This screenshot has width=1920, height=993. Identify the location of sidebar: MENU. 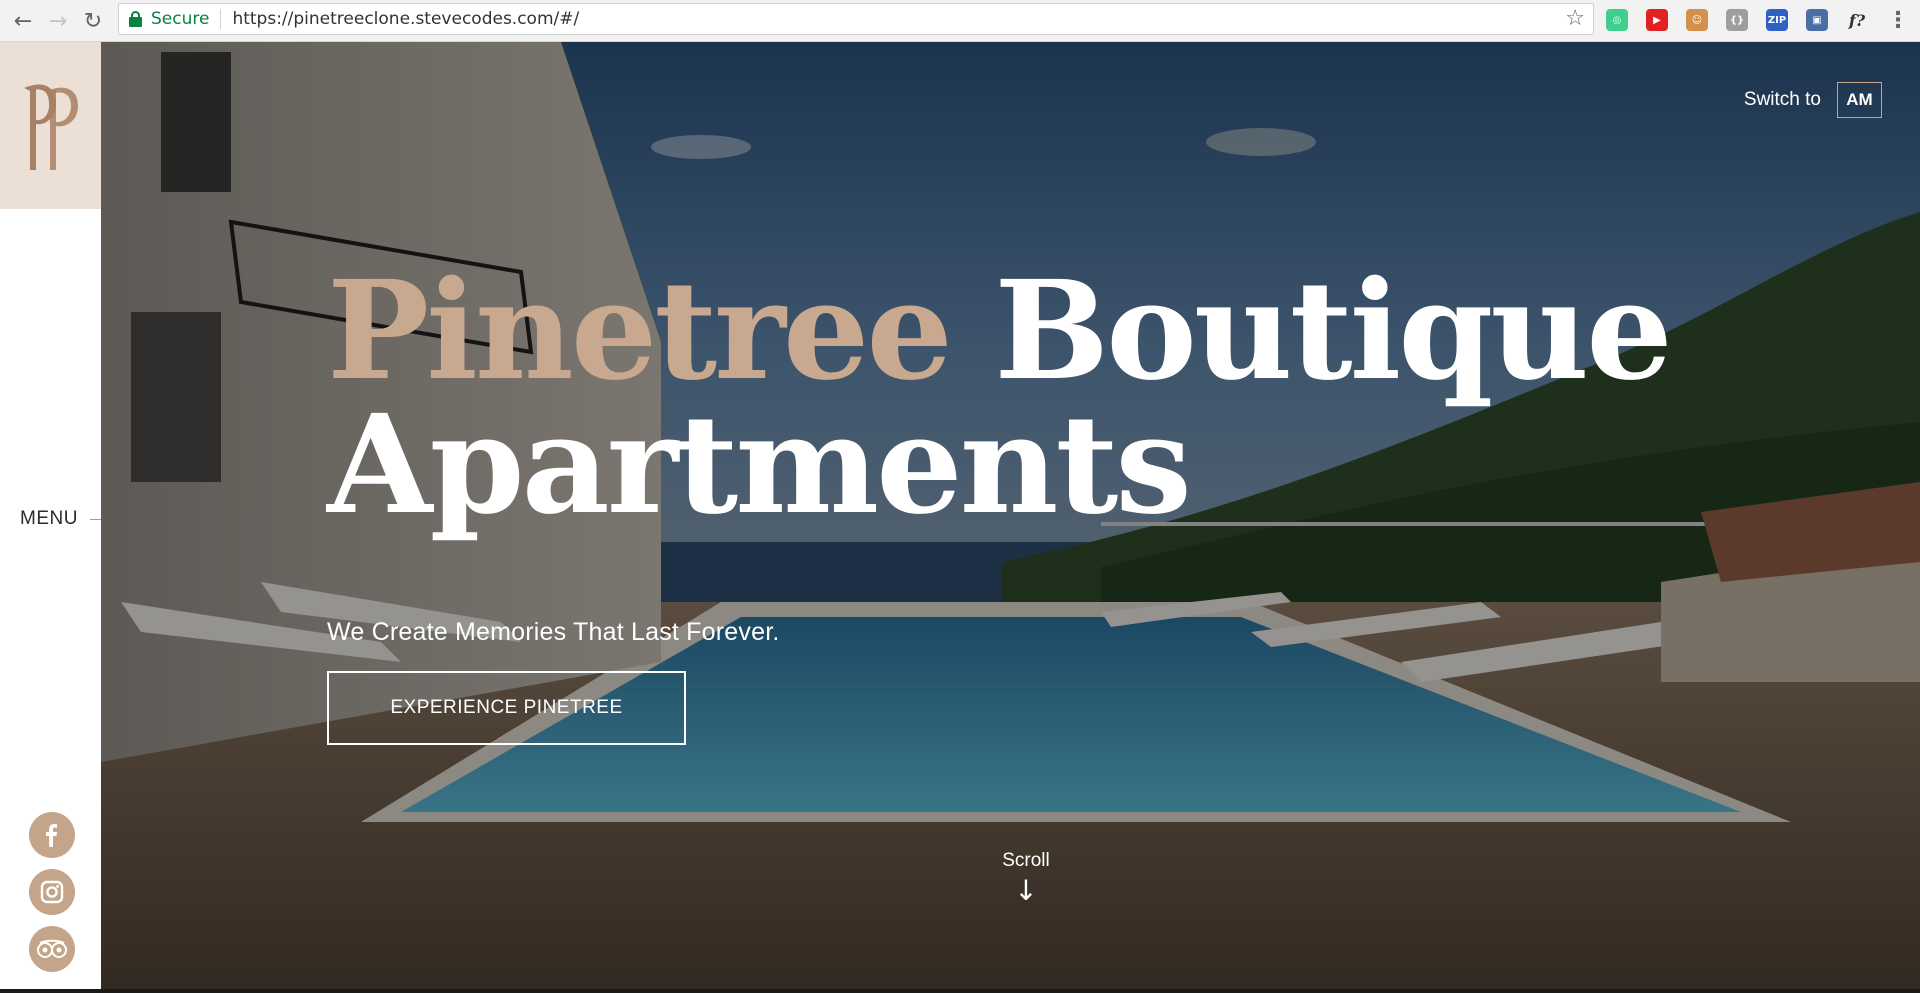
(65, 515).